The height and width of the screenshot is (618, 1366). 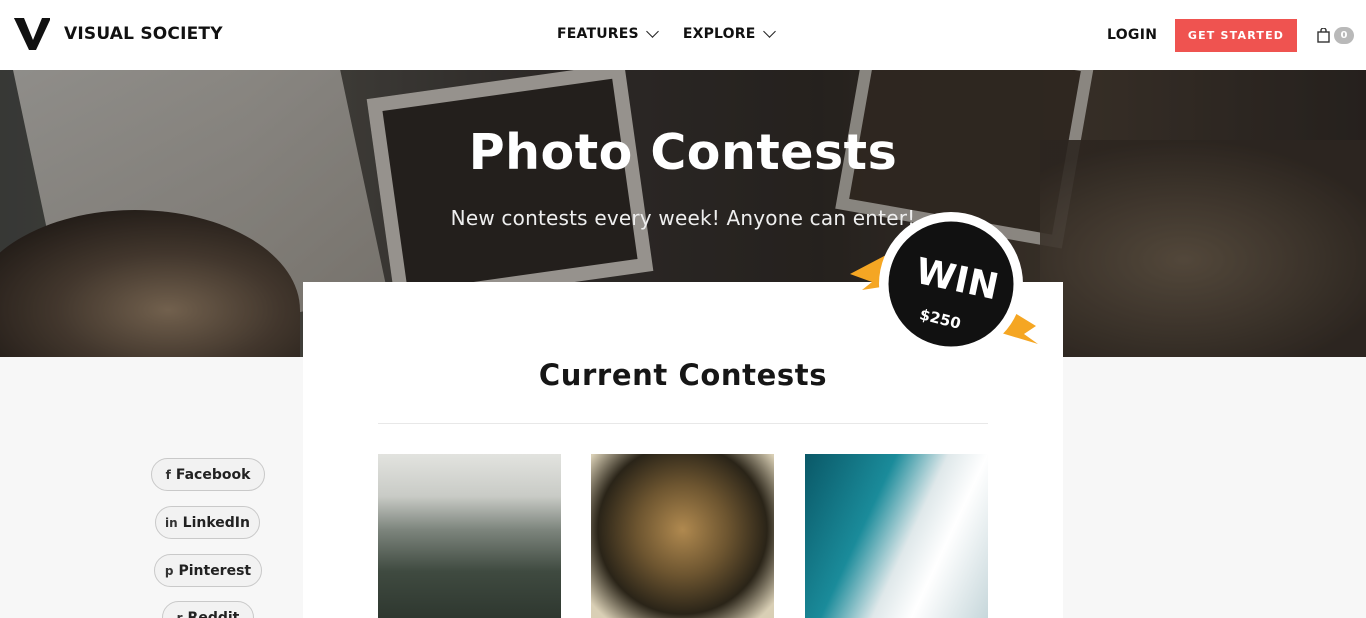 What do you see at coordinates (179, 614) in the screenshot?
I see `reddit-icon: r` at bounding box center [179, 614].